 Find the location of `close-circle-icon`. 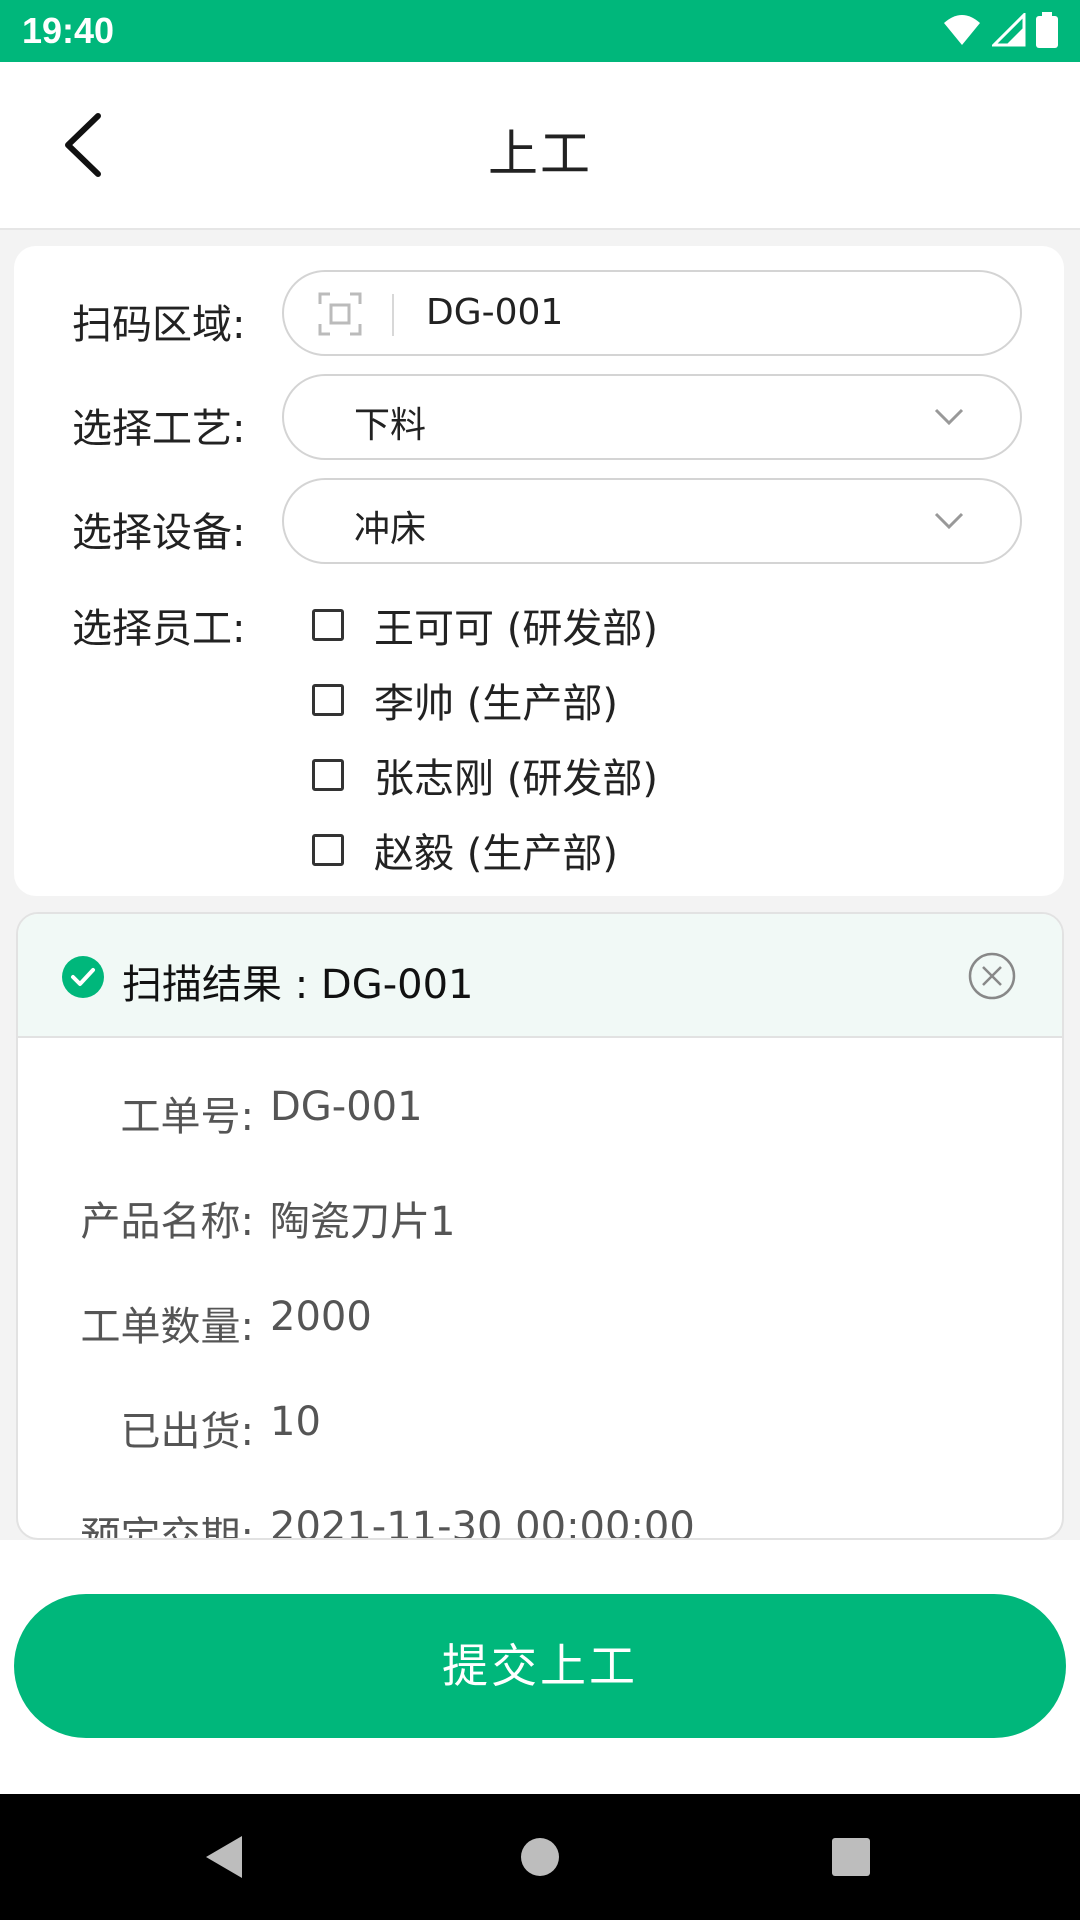

close-circle-icon is located at coordinates (992, 976).